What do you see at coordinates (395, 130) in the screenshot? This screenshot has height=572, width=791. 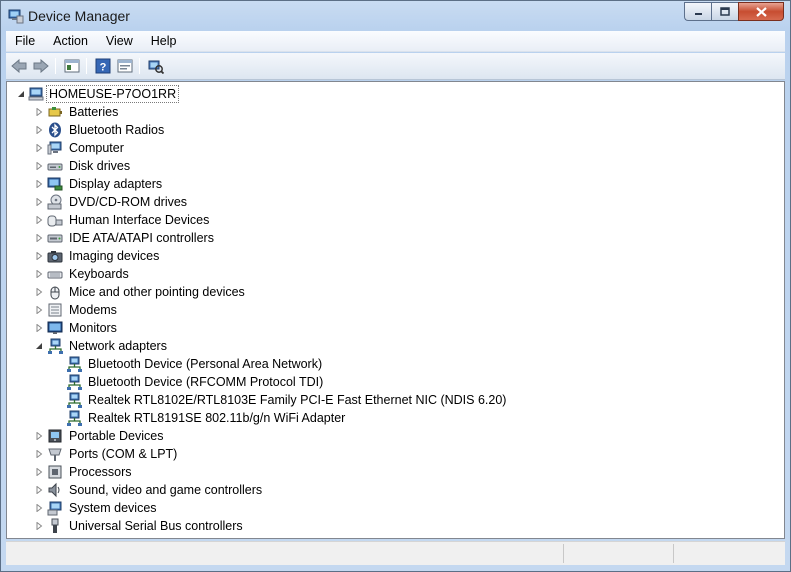 I see `tree-item-bluetooth-radios: Bluetooth Radios` at bounding box center [395, 130].